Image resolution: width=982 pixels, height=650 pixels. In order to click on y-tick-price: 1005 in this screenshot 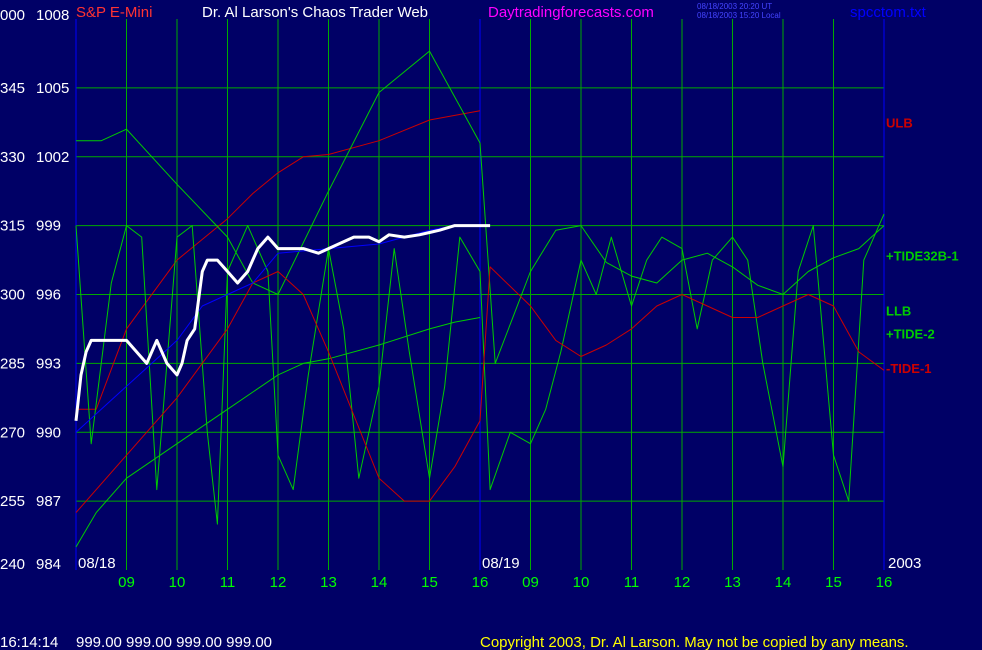, I will do `click(52, 88)`.